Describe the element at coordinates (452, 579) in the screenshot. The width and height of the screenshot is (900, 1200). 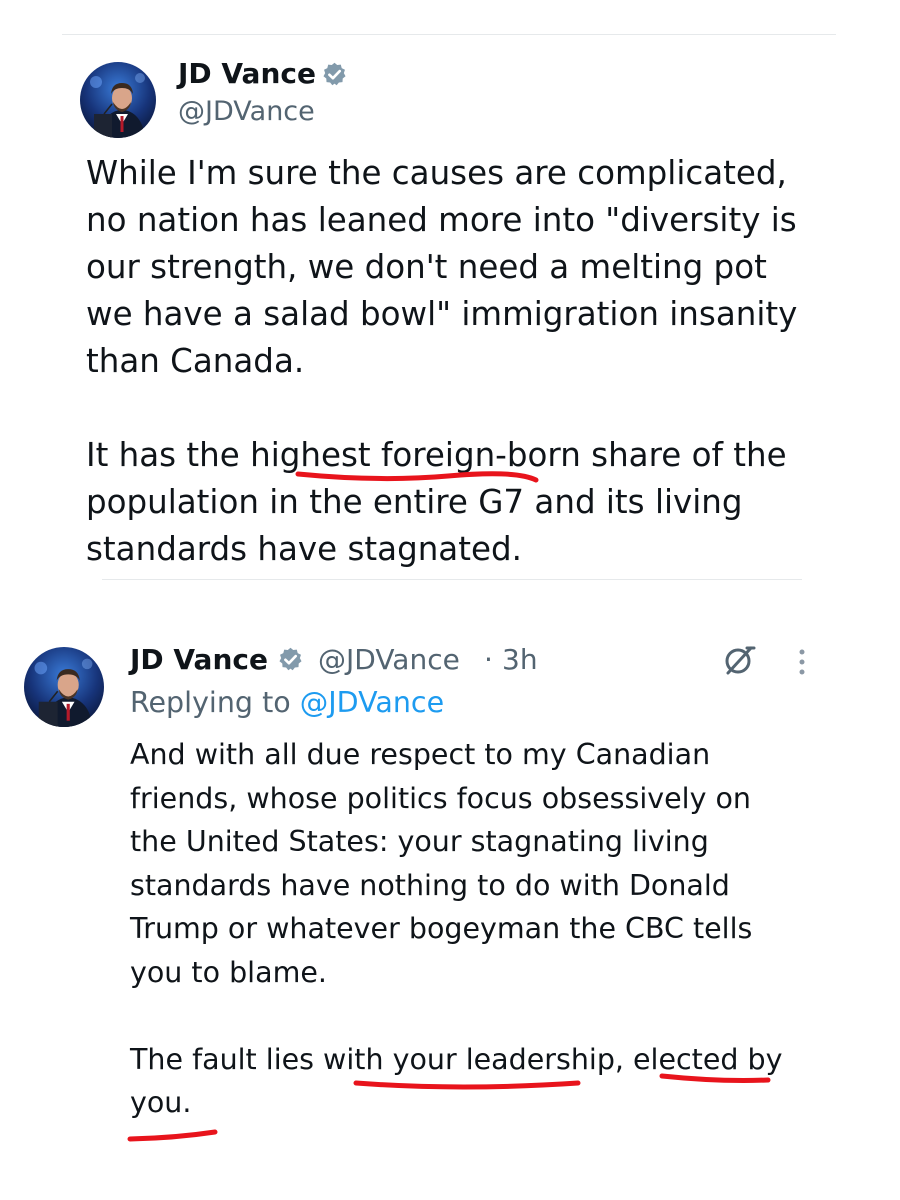
I see `tweet-divider` at that location.